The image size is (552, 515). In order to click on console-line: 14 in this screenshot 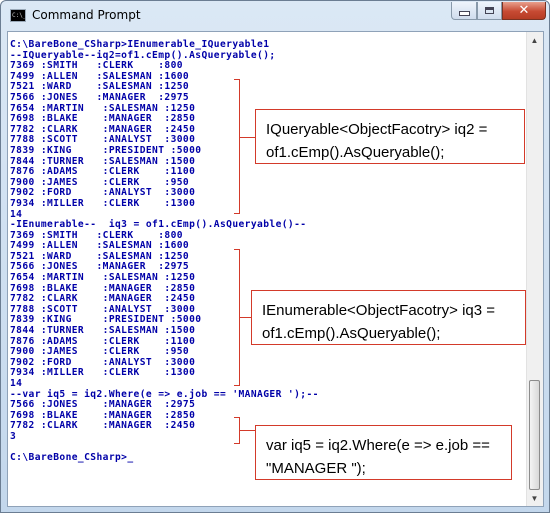, I will do `click(16, 383)`.